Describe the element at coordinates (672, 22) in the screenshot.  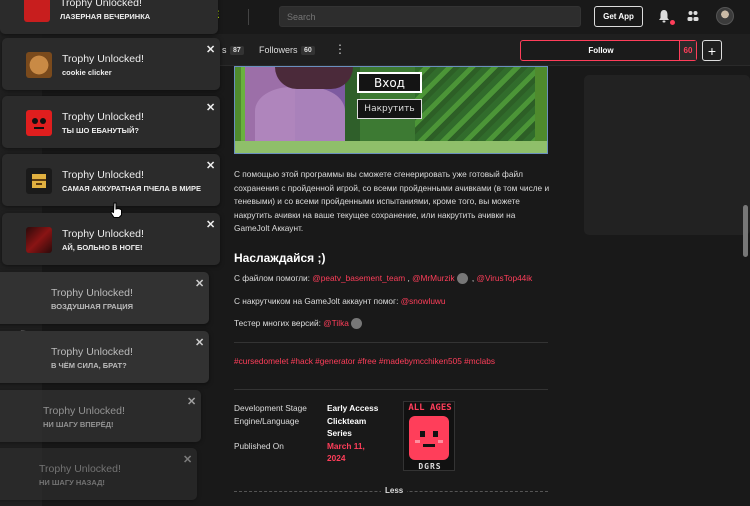
I see `notification-dot` at that location.